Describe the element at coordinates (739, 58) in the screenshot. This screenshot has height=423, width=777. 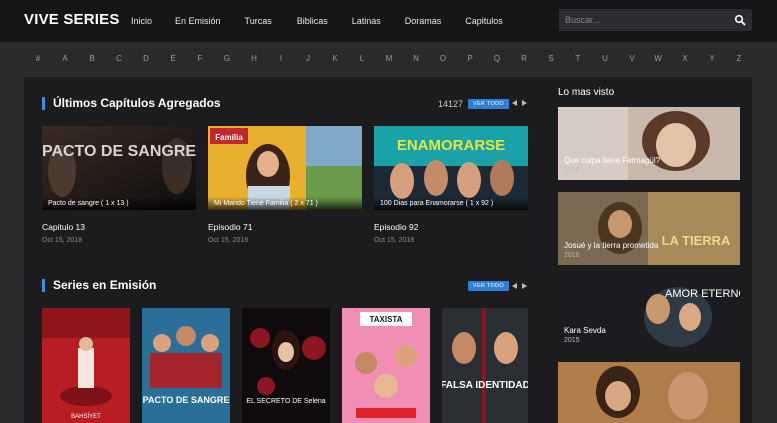
I see `letter-z: Z` at that location.